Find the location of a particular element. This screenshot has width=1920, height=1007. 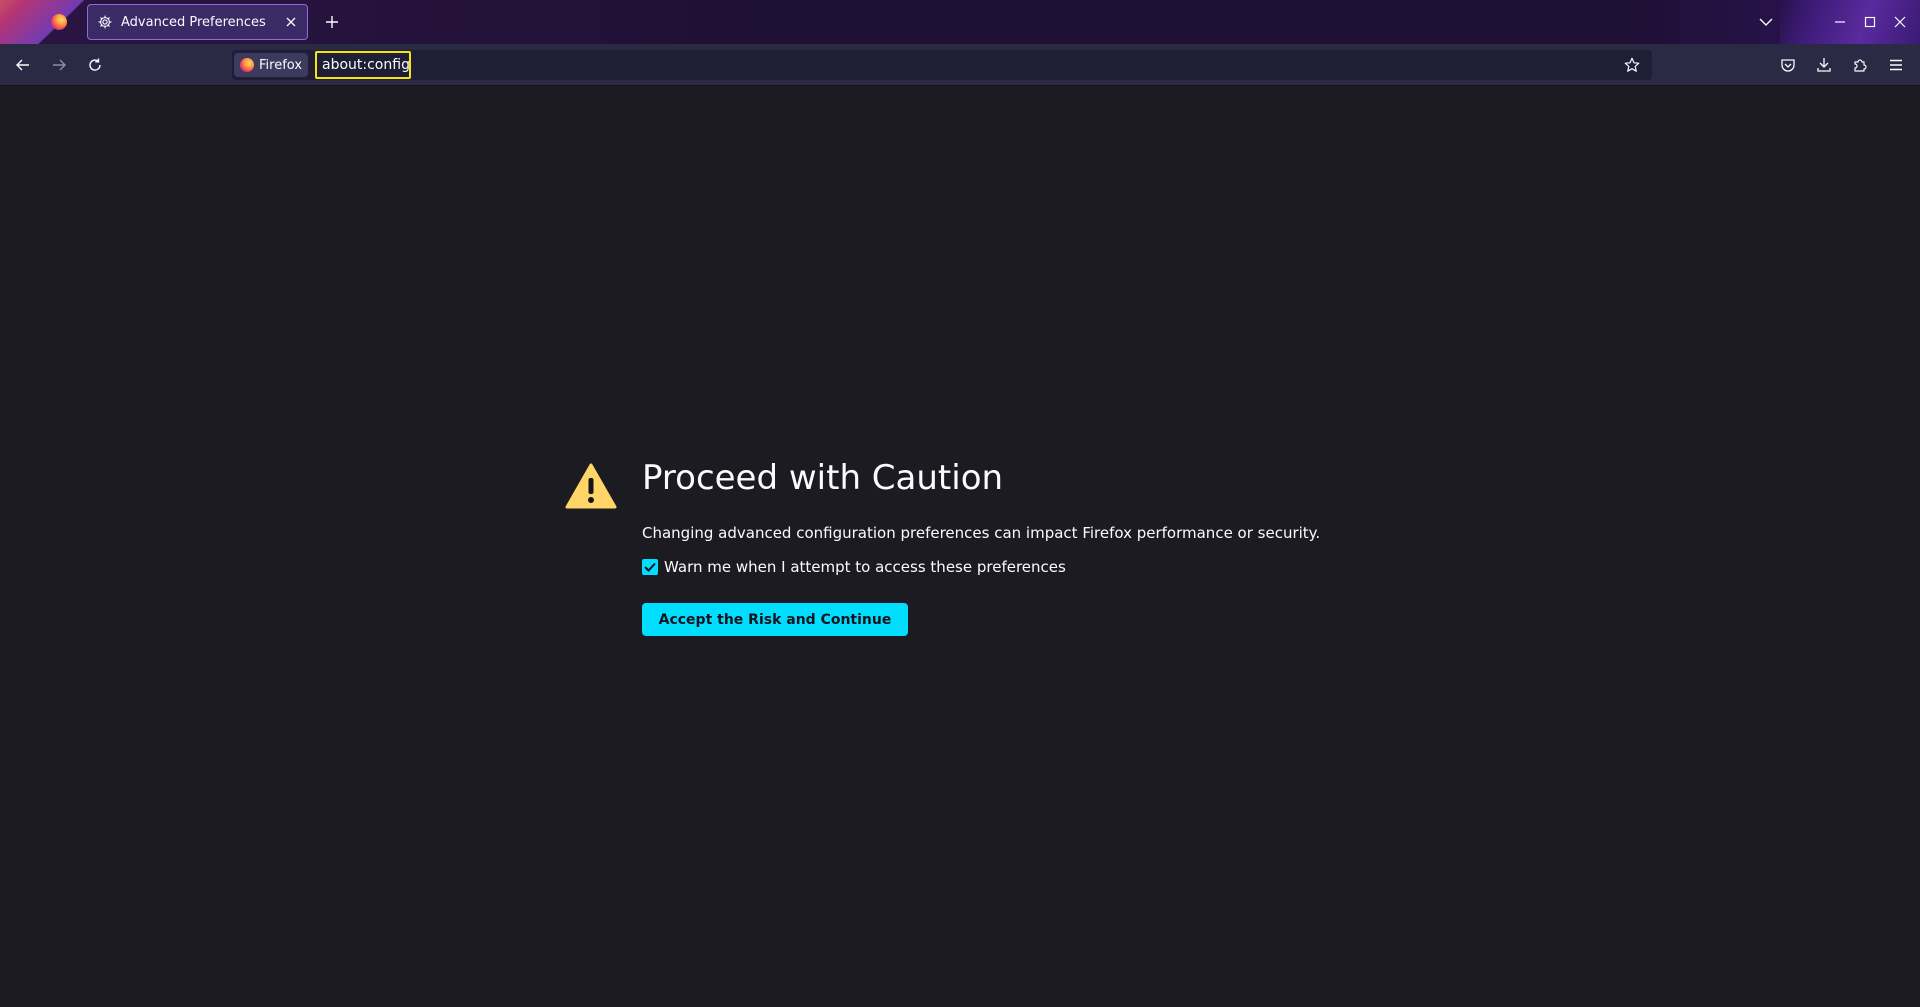

downloads-button is located at coordinates (1824, 65).